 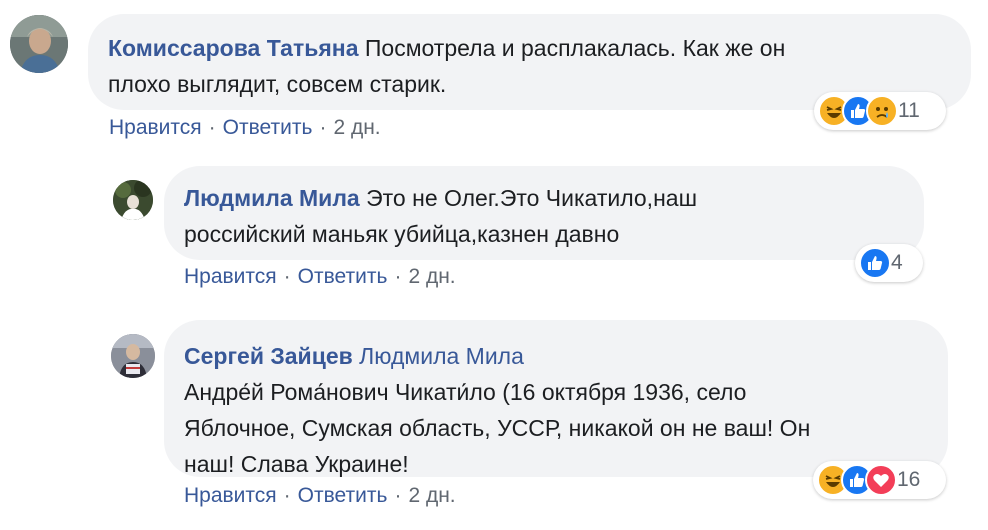 I want to click on reactions-summary: 16, so click(x=879, y=480).